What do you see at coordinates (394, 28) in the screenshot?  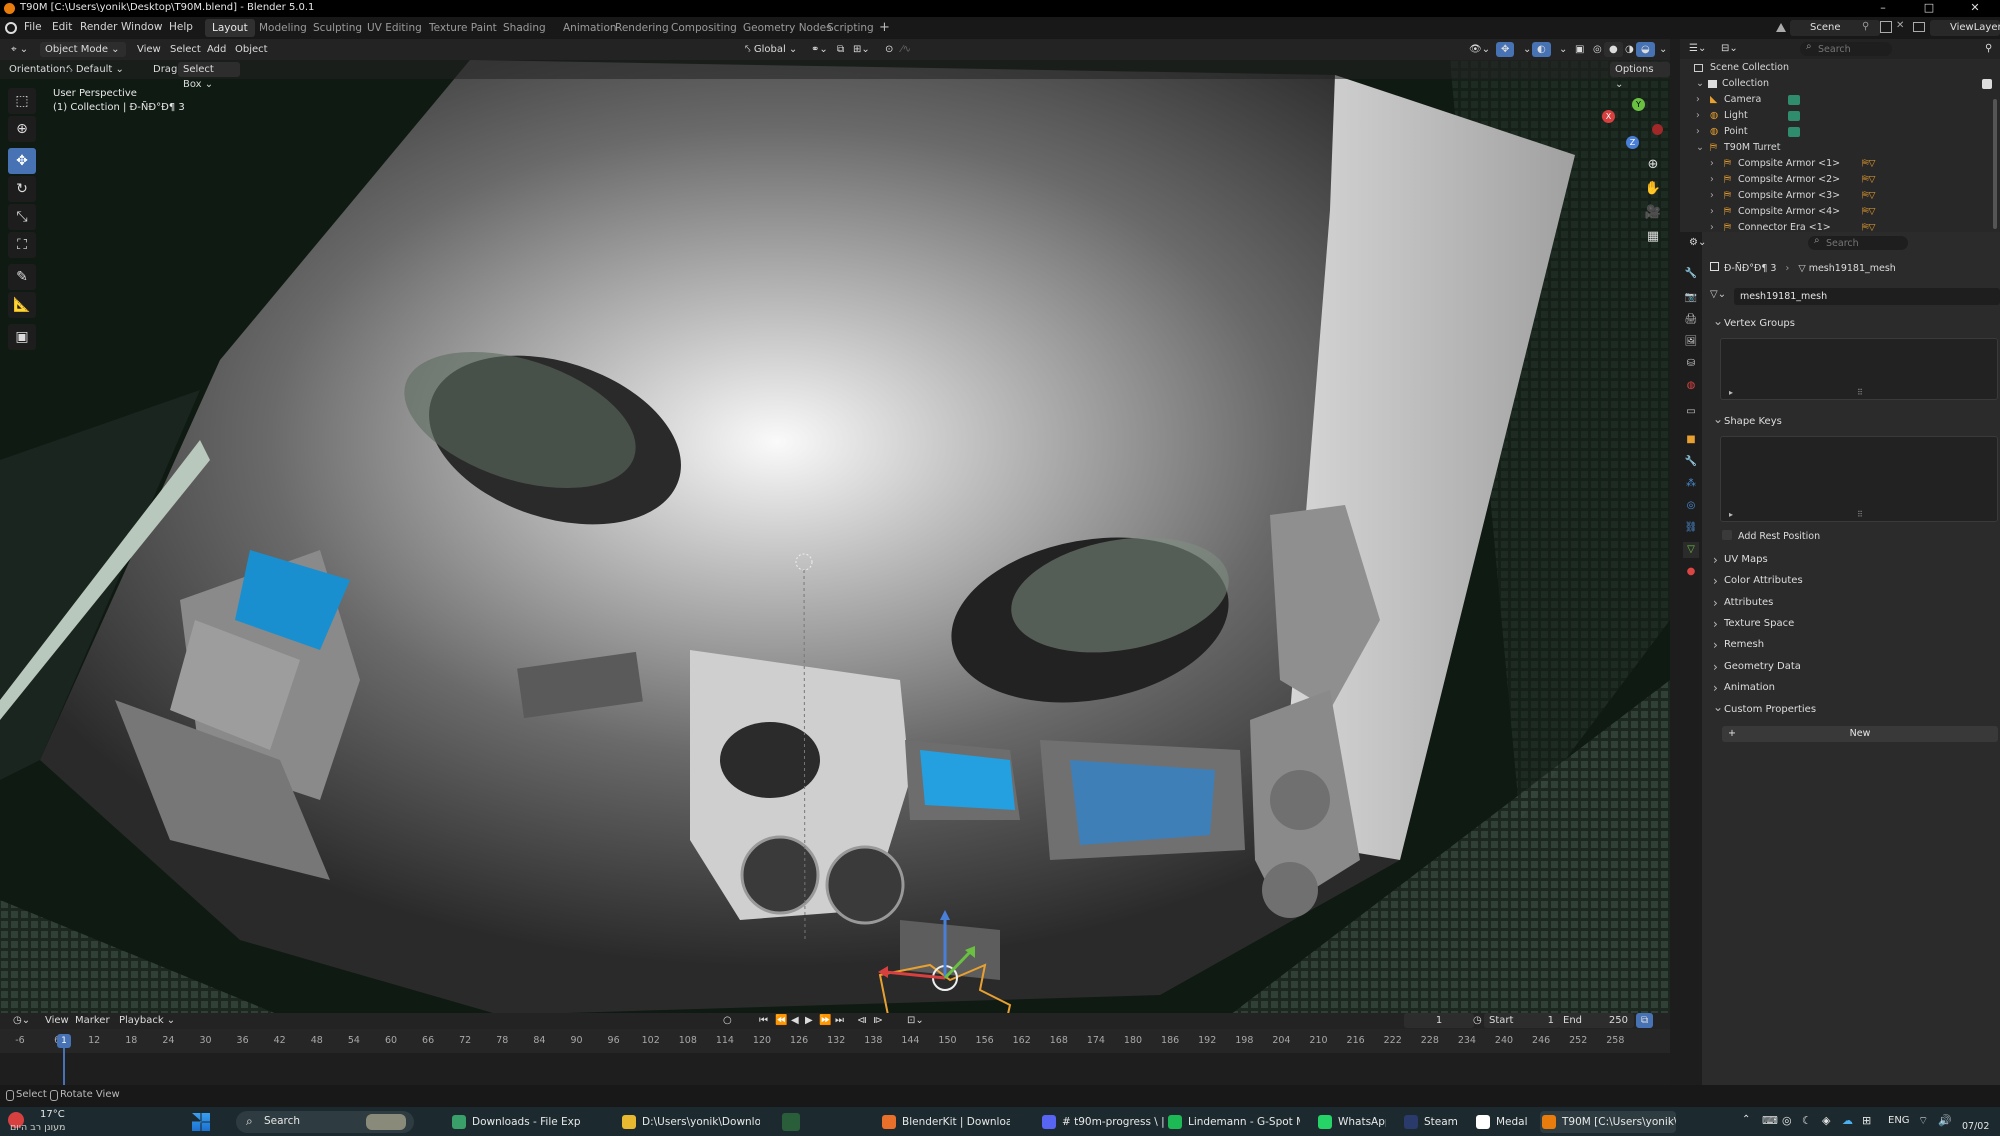 I see `workspace-tab-uv-editing: UV Editing` at bounding box center [394, 28].